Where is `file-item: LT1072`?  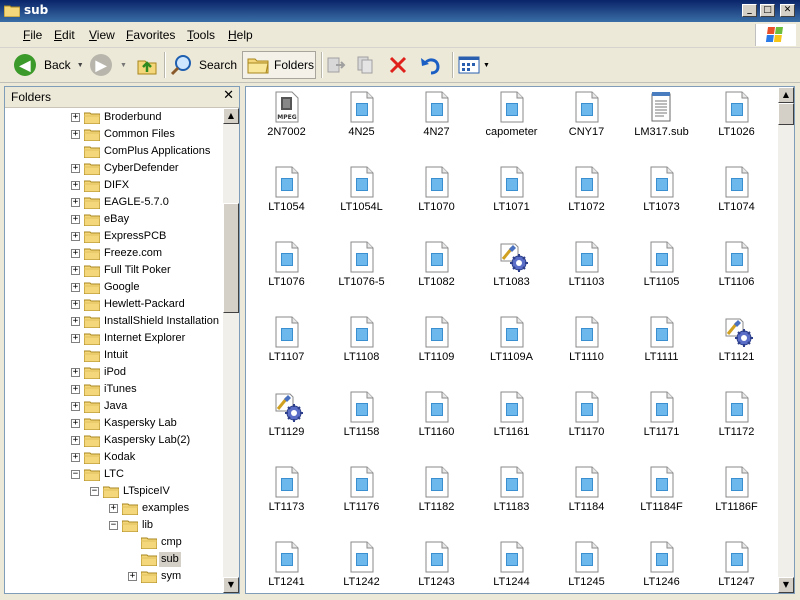
file-item: LT1072 is located at coordinates (586, 200).